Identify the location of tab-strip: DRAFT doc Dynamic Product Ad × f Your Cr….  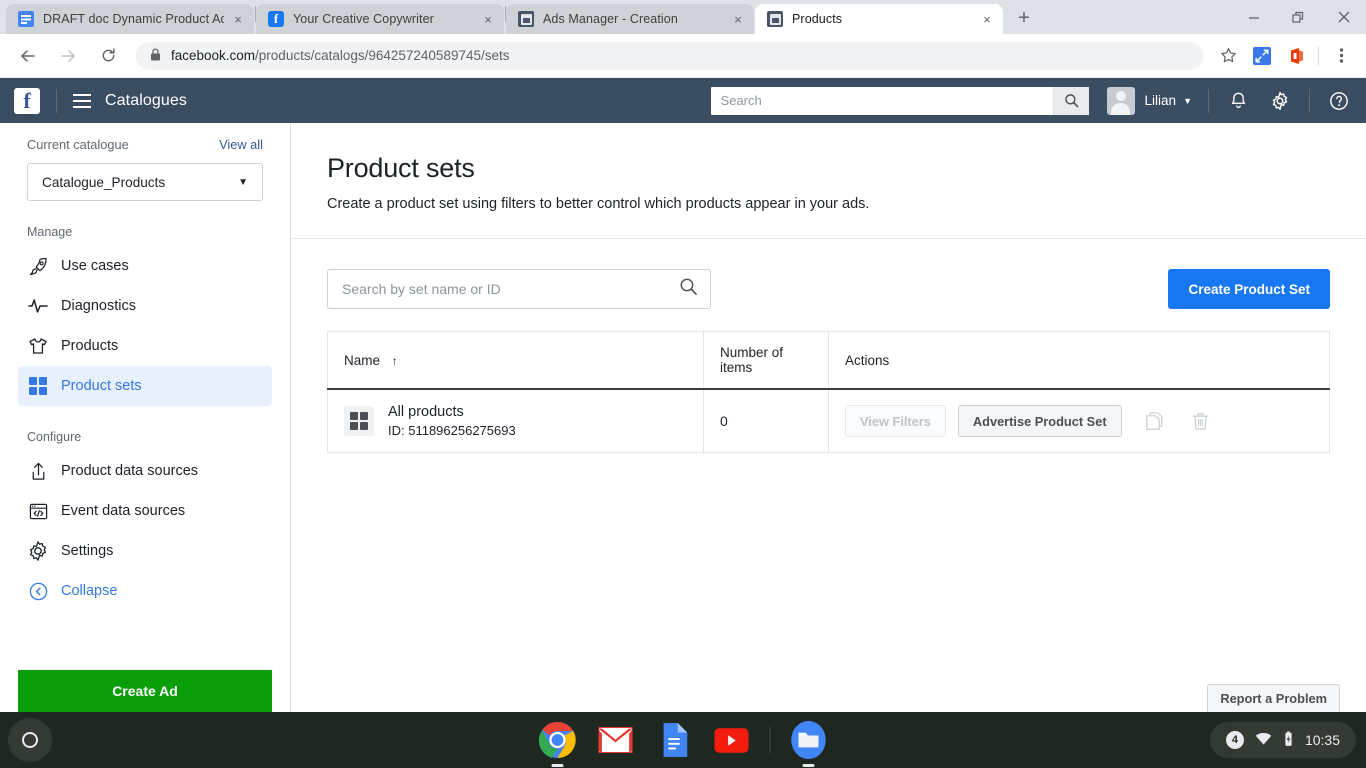
(683, 17).